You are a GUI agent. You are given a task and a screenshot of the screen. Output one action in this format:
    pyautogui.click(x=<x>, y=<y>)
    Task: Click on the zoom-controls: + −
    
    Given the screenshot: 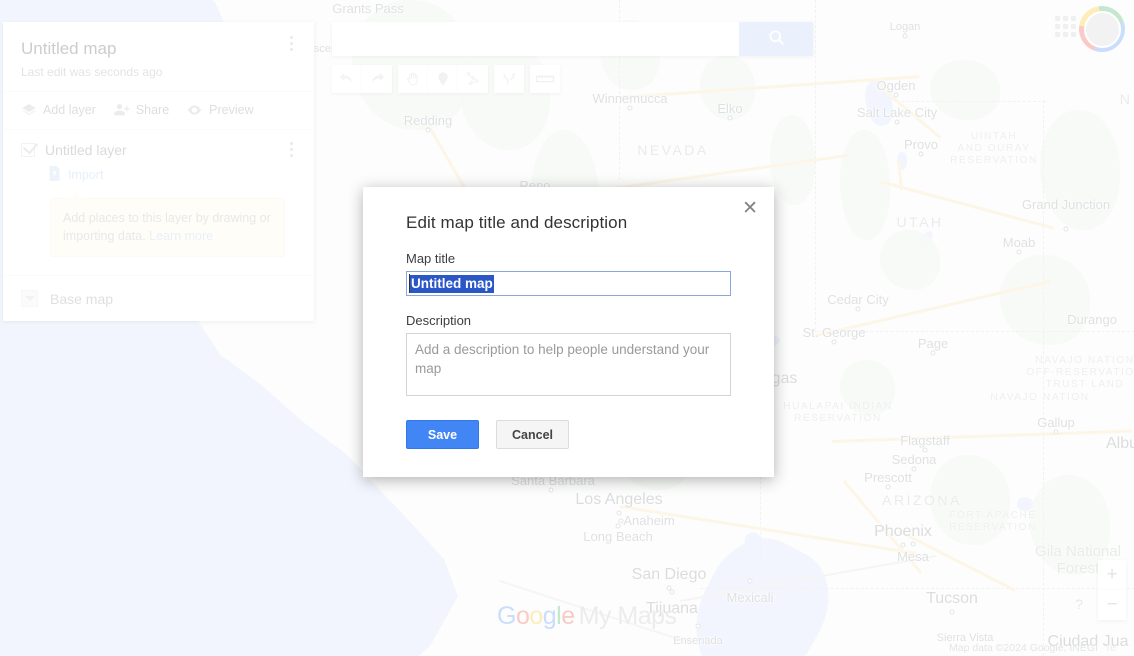 What is the action you would take?
    pyautogui.click(x=1112, y=590)
    